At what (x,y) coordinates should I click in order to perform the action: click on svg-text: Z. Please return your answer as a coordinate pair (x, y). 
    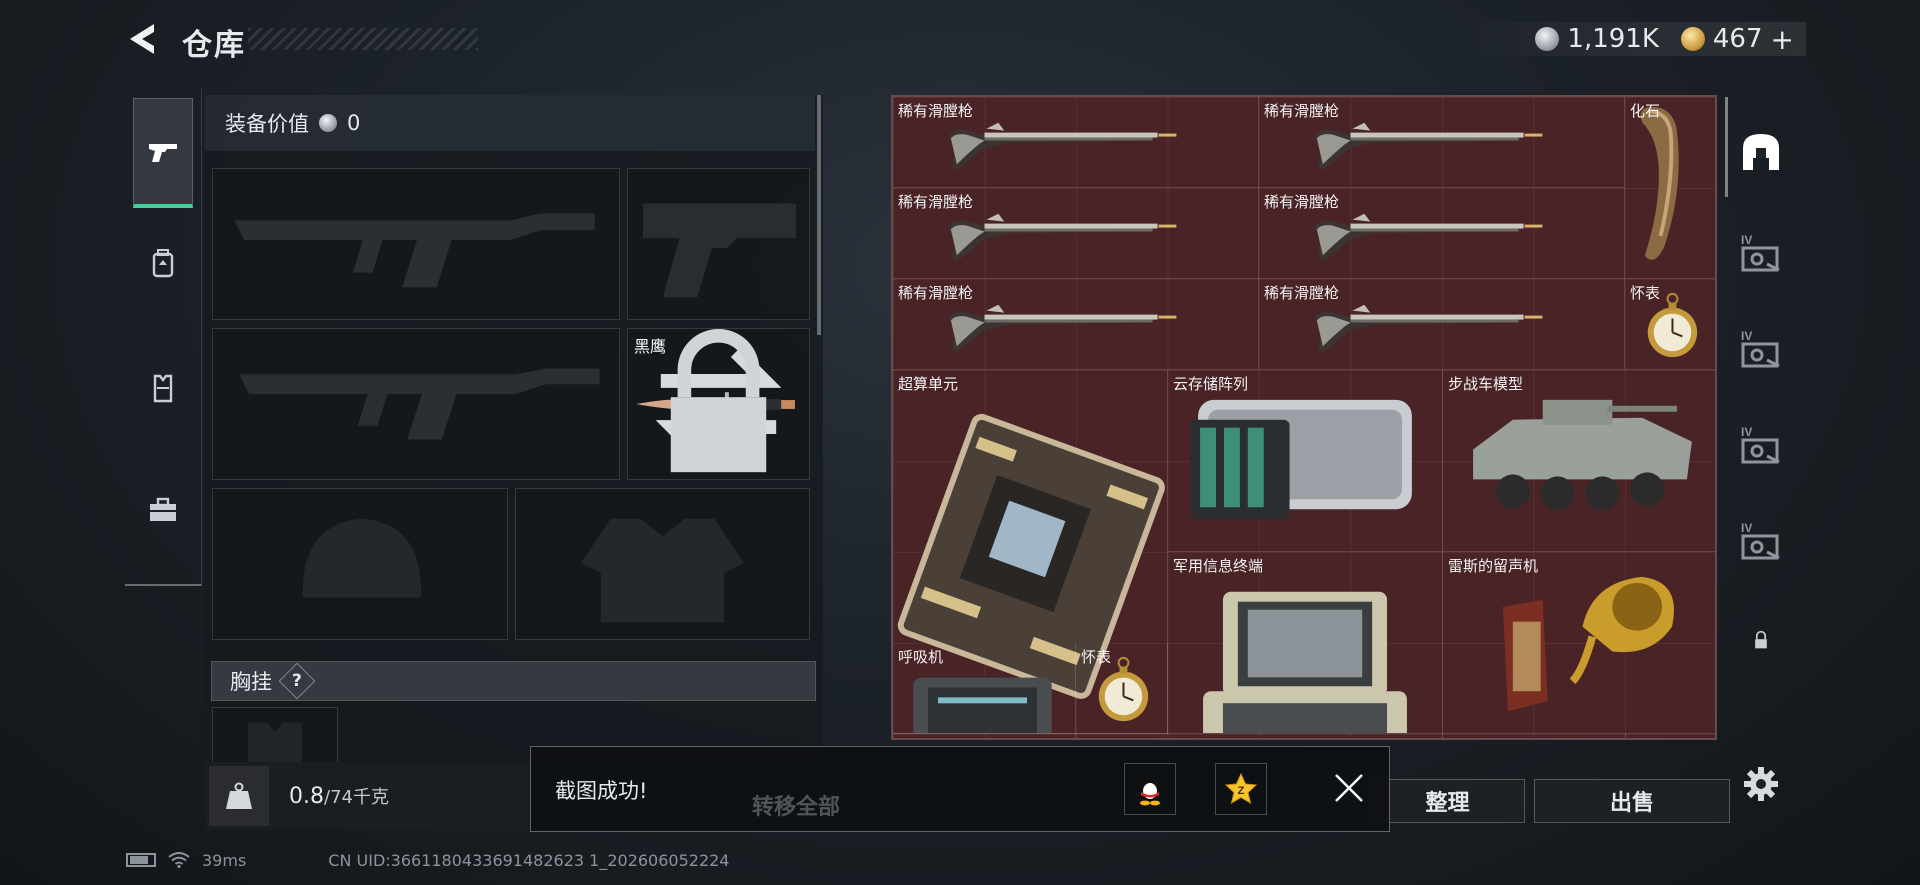
    Looking at the image, I should click on (1241, 791).